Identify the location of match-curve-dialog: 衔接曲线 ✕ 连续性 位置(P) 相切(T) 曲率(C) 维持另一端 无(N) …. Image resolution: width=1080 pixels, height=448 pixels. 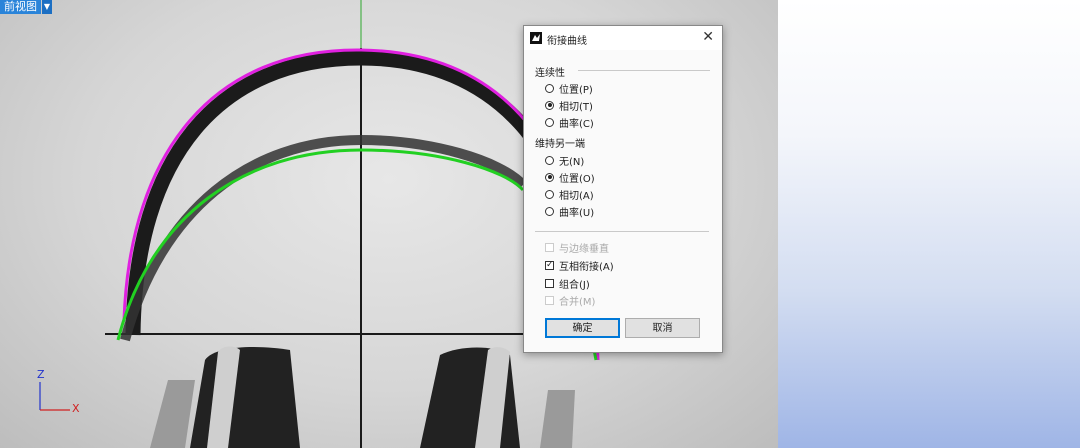
(623, 189).